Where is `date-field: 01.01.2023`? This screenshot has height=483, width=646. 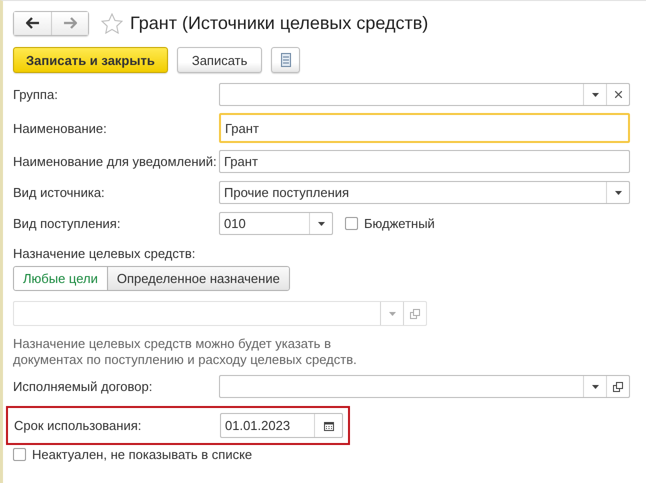 date-field: 01.01.2023 is located at coordinates (281, 425).